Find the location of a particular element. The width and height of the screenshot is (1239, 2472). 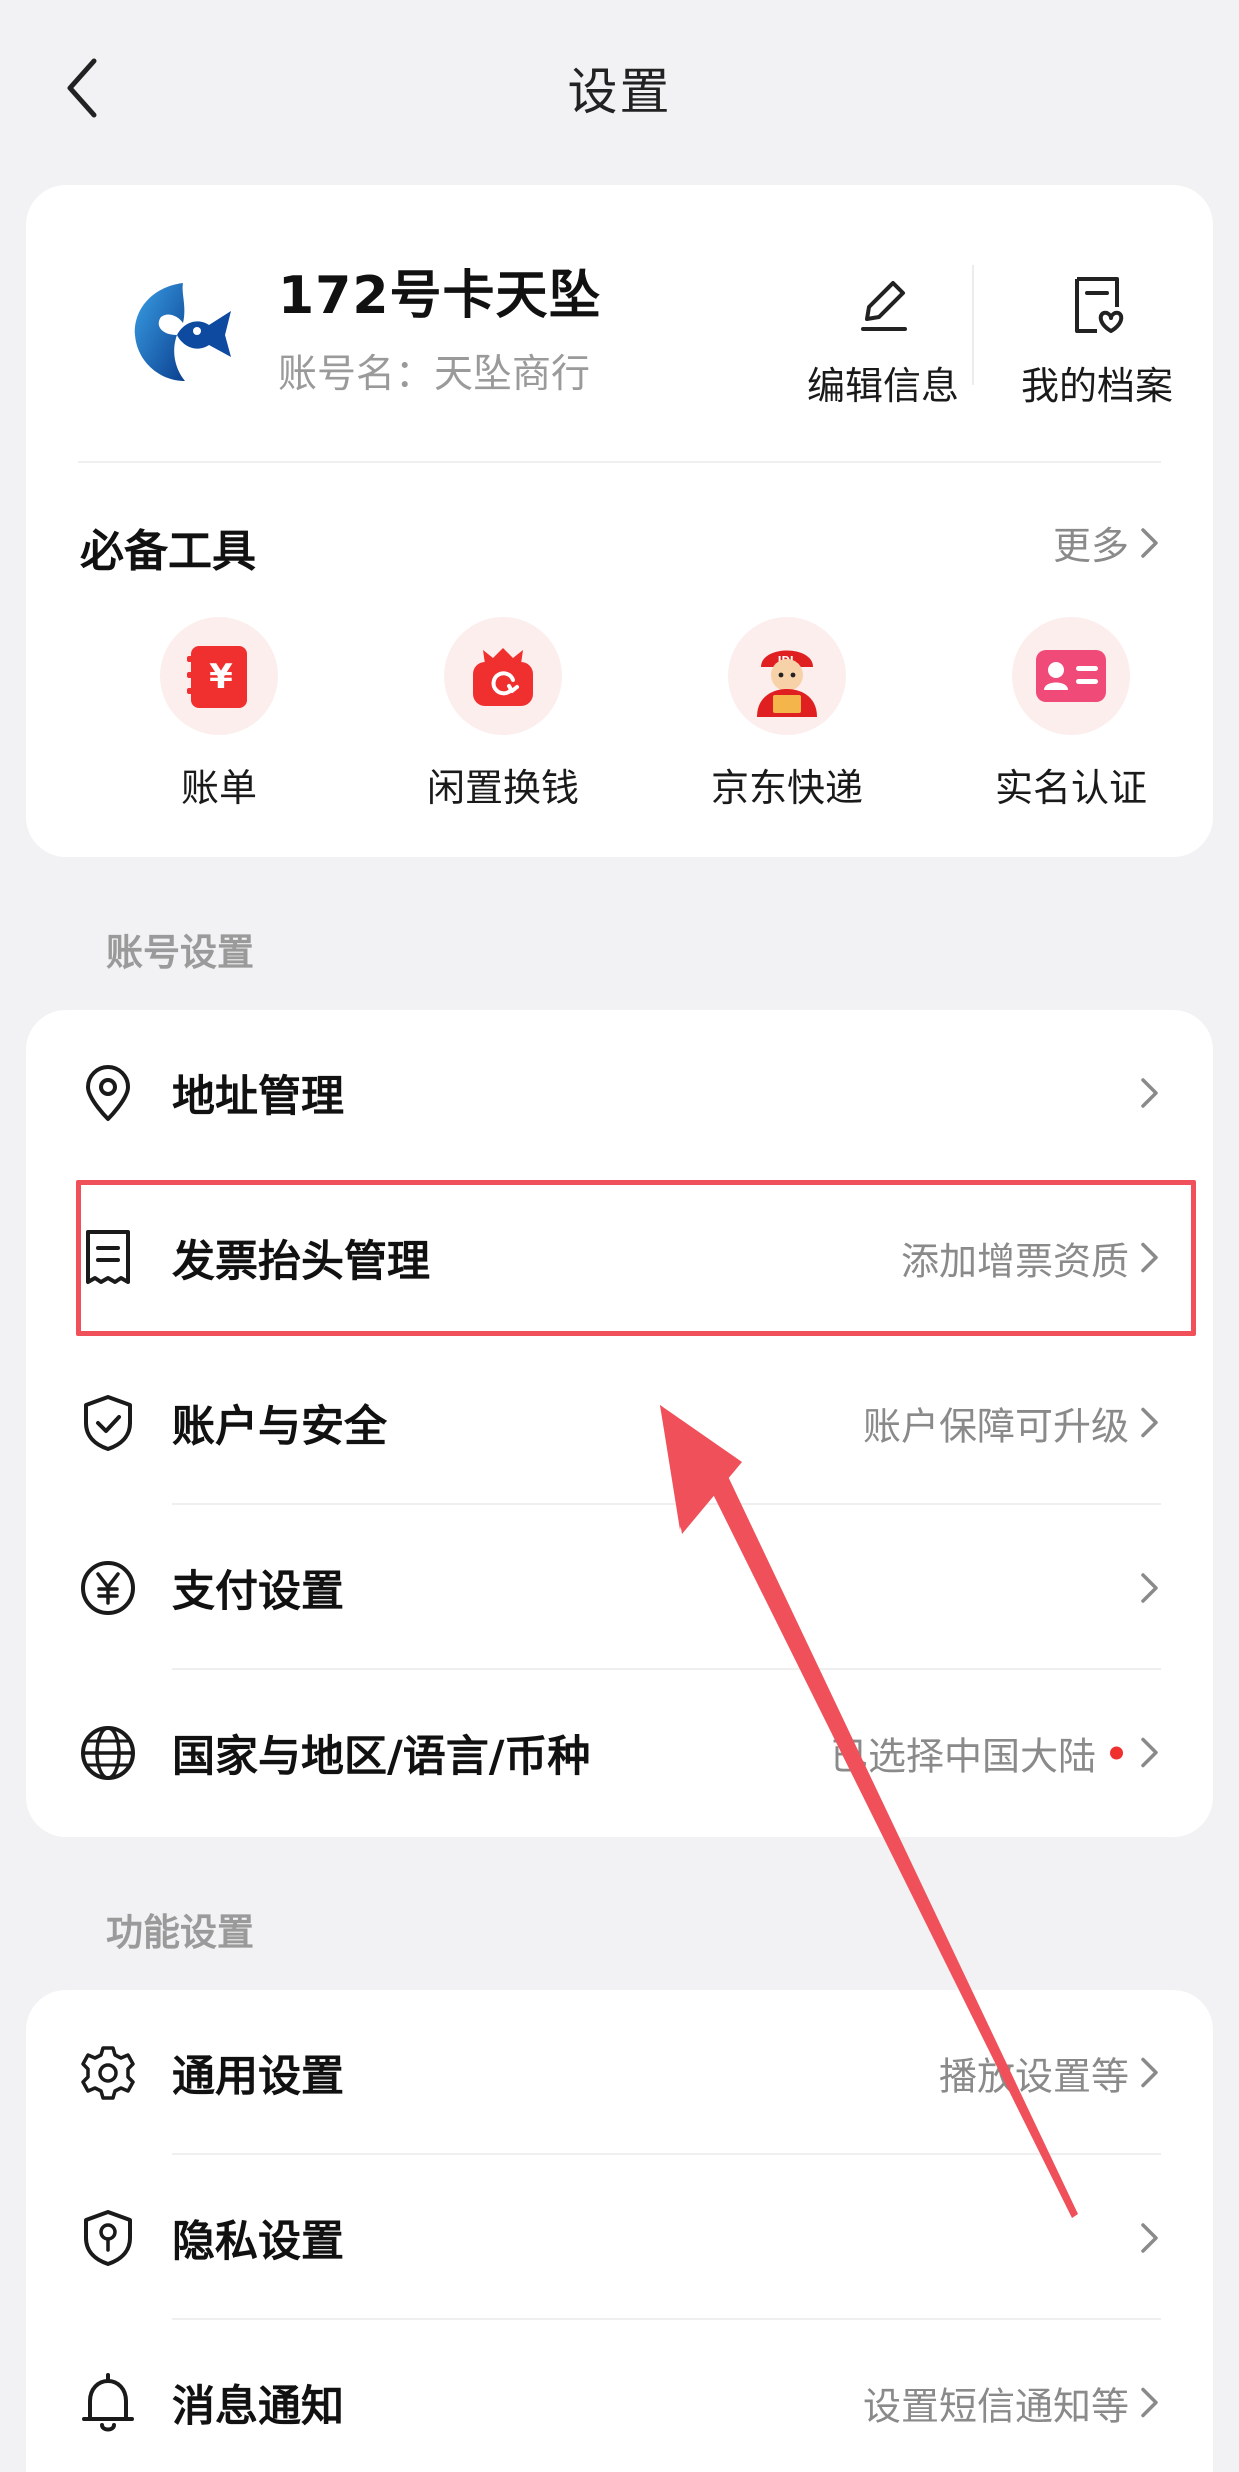

row-title: 通用设置 is located at coordinates (258, 2076).